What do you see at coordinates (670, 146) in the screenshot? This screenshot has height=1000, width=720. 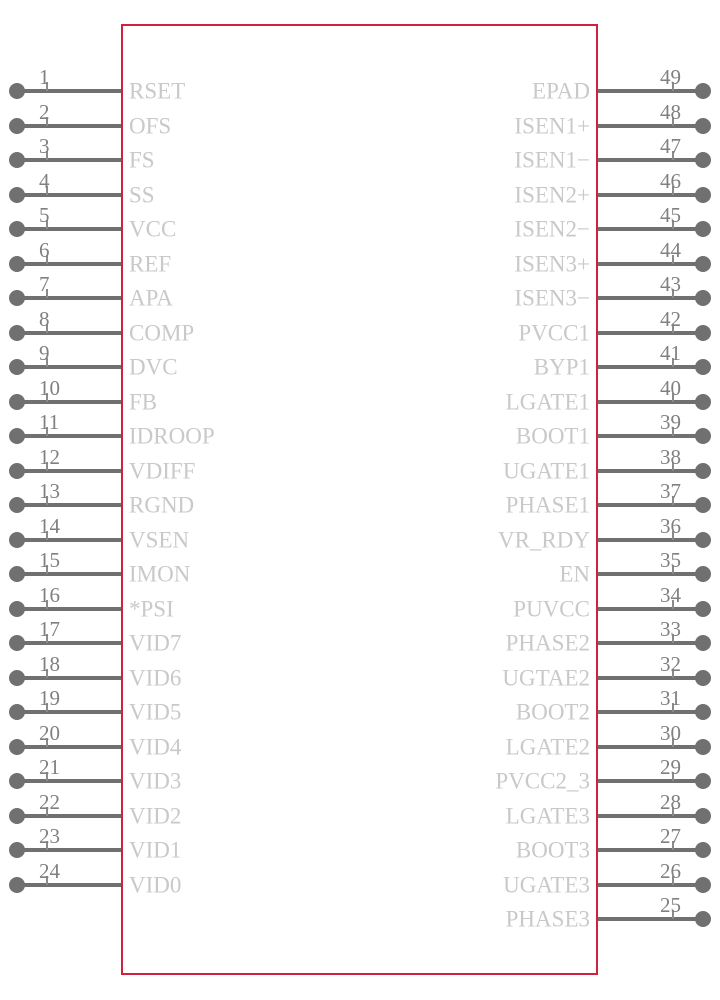 I see `pin-number: 47` at bounding box center [670, 146].